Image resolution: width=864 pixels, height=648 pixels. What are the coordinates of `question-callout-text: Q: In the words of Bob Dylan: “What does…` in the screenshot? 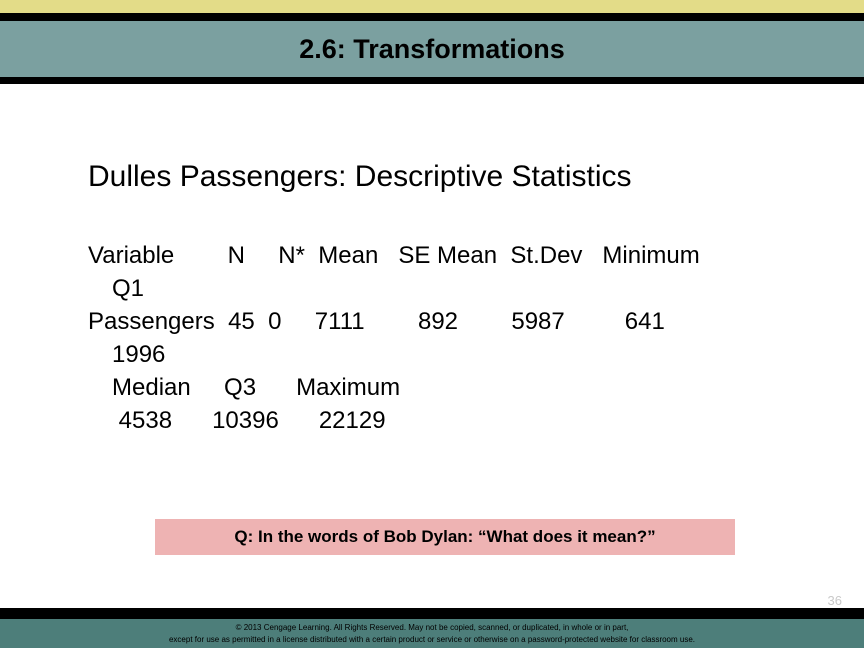 It's located at (445, 536).